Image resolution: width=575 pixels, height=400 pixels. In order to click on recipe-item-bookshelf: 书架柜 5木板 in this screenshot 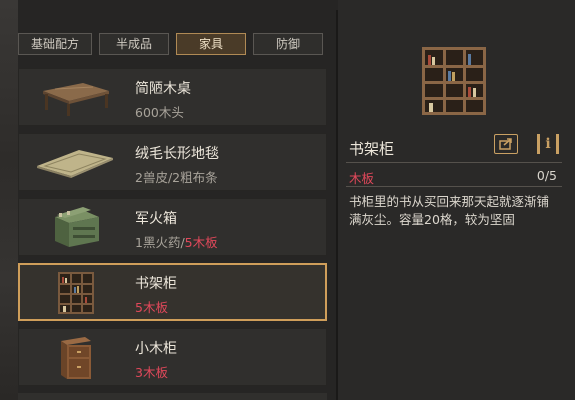, I will do `click(172, 292)`.